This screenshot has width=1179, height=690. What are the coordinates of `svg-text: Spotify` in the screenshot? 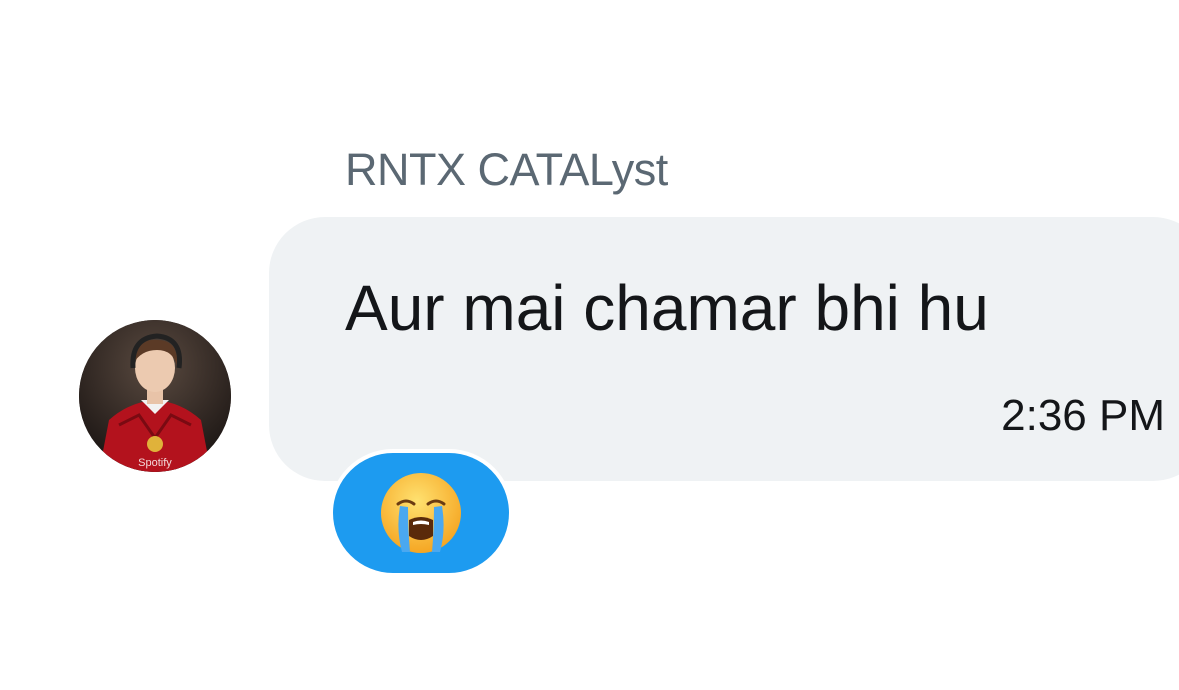 It's located at (155, 463).